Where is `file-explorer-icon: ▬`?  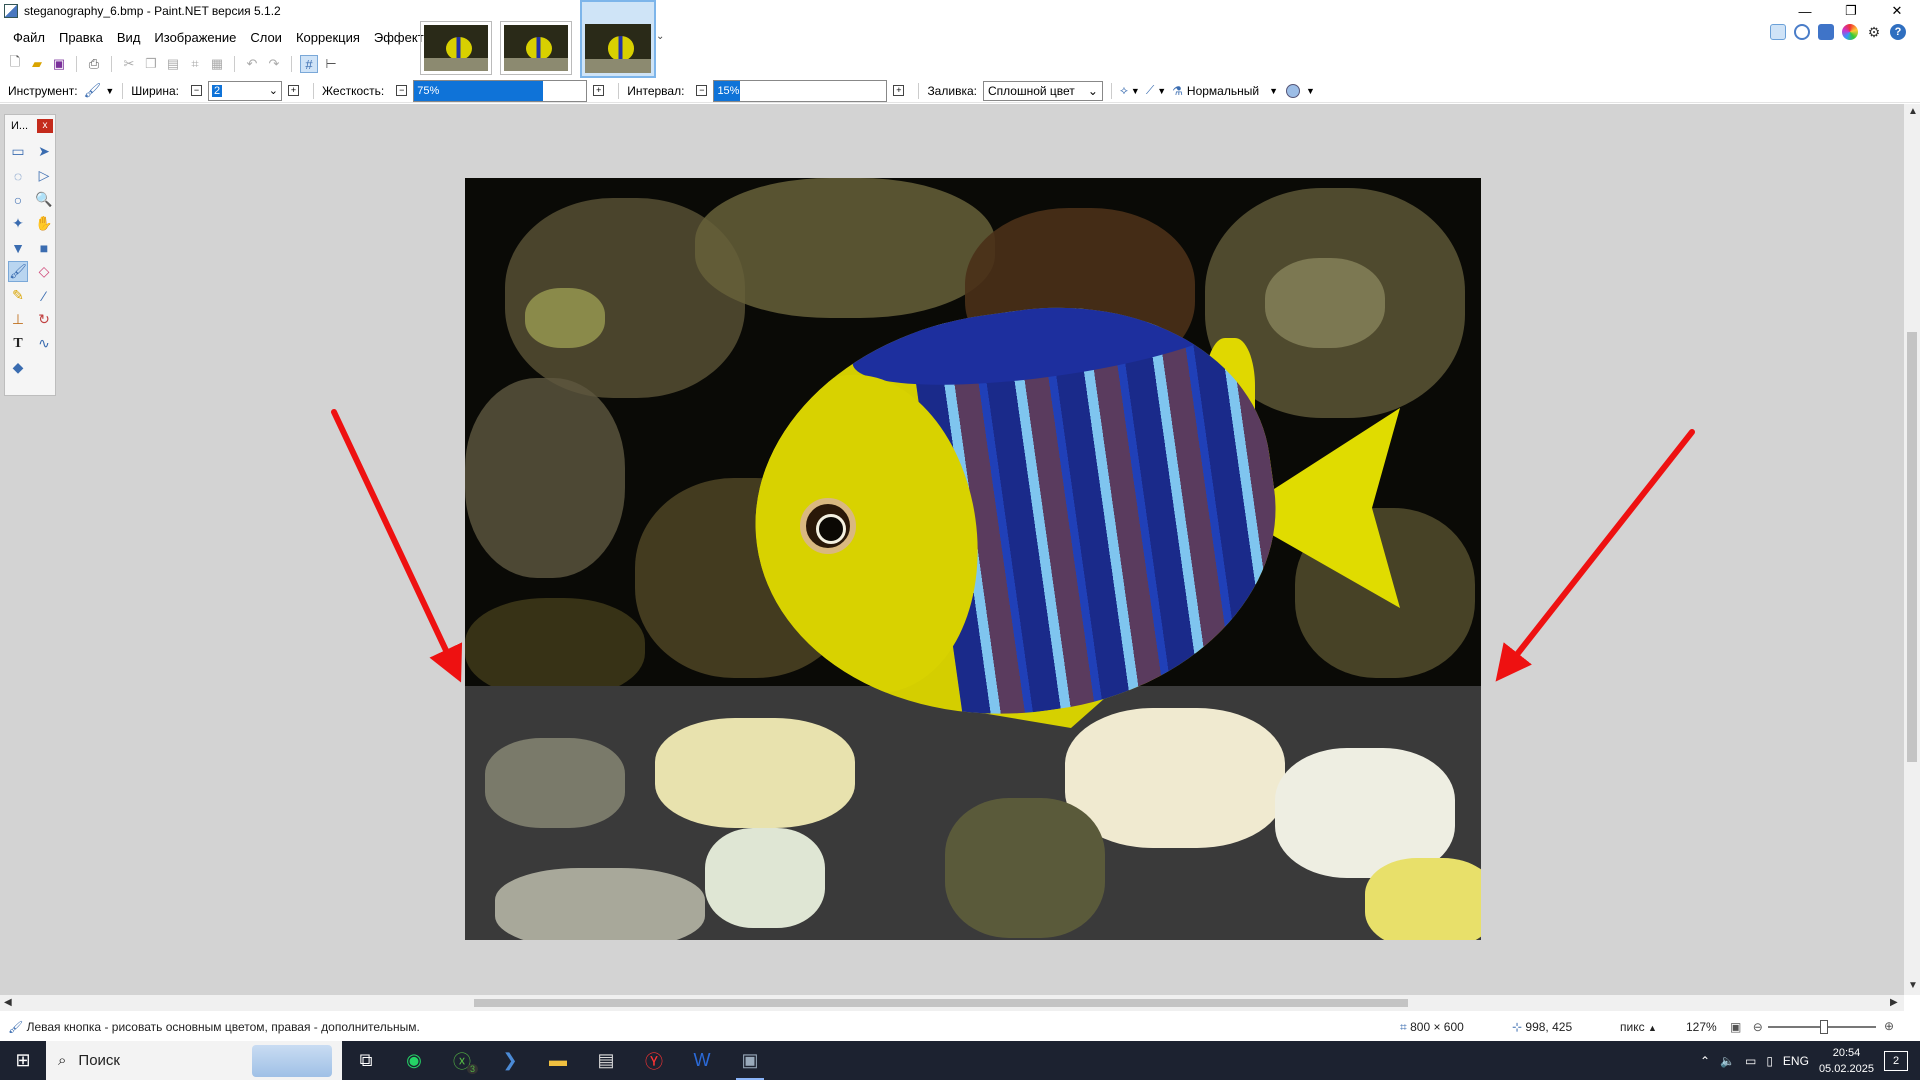 file-explorer-icon: ▬ is located at coordinates (558, 1060).